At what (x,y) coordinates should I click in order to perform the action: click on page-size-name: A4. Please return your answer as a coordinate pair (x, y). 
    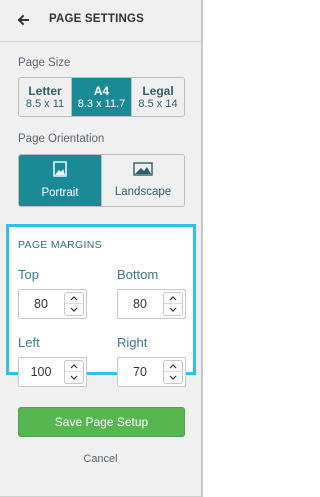
    Looking at the image, I should click on (101, 90).